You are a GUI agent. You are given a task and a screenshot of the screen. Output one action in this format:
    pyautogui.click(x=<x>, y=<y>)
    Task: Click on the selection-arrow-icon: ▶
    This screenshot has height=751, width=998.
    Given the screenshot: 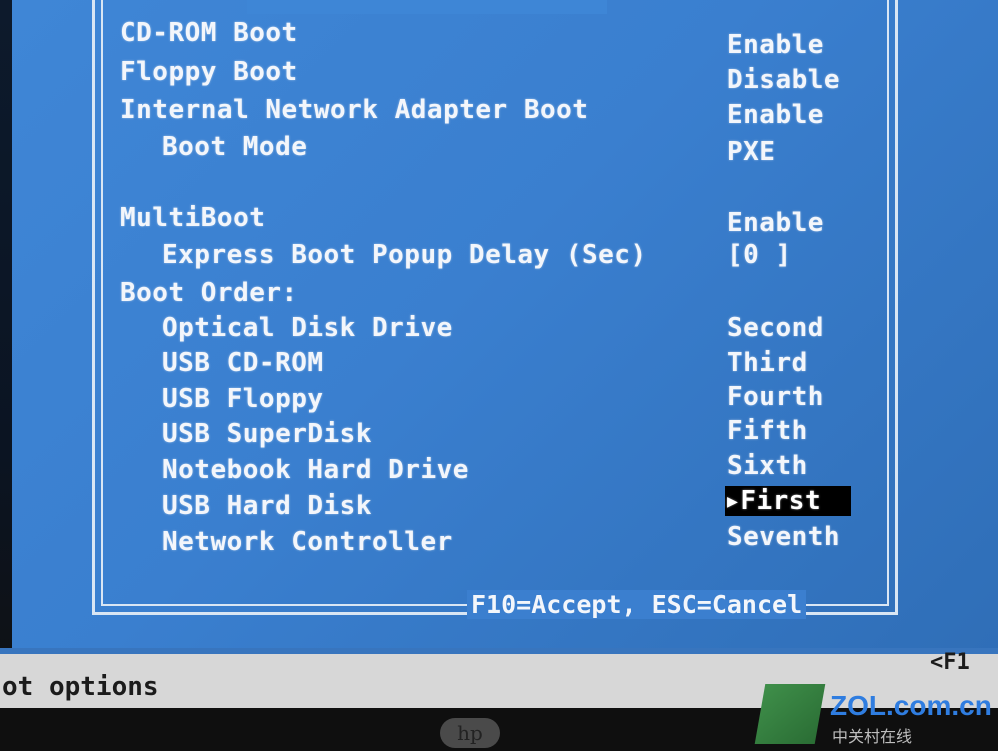 What is the action you would take?
    pyautogui.click(x=733, y=501)
    